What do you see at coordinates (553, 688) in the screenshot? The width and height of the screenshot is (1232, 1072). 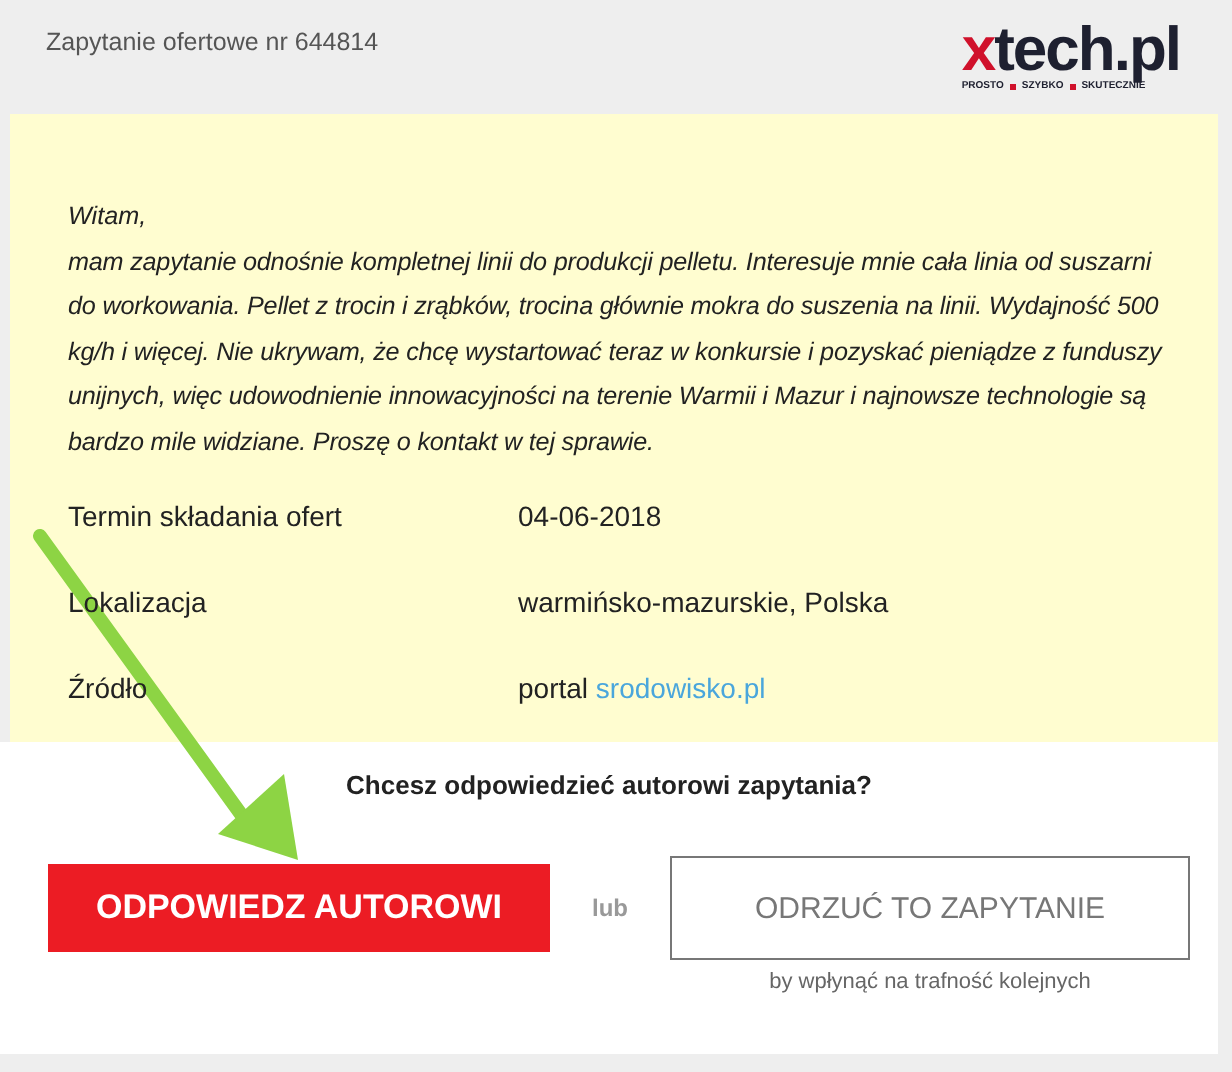 I see `detail-value: portal` at bounding box center [553, 688].